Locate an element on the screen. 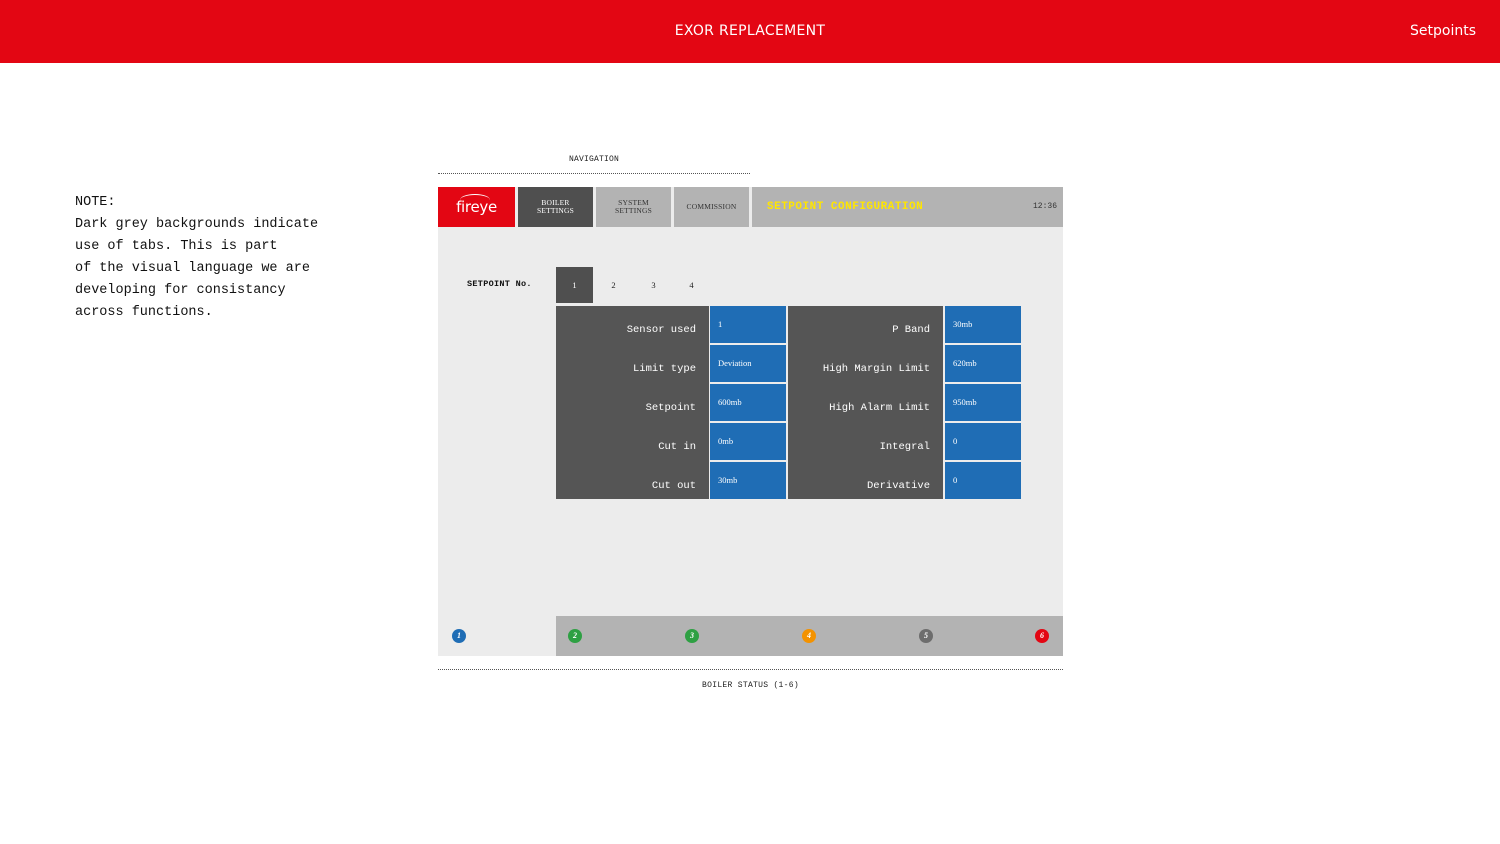  field-value-high-alarm-limit: 950mb is located at coordinates (983, 402).